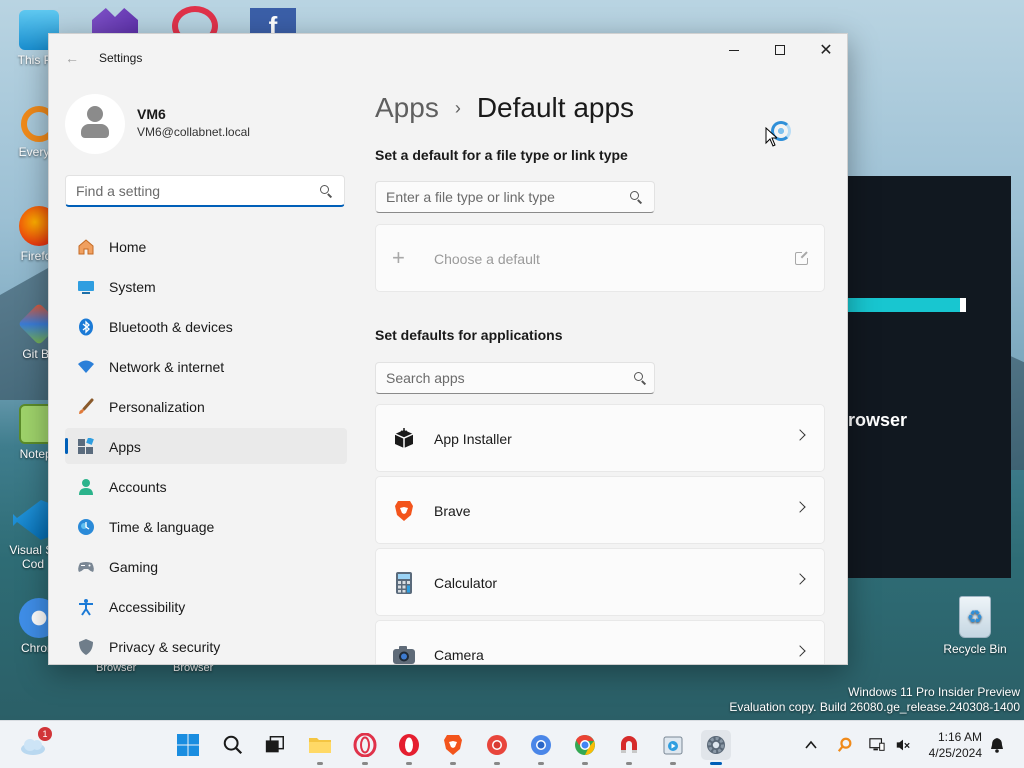  What do you see at coordinates (929, 377) in the screenshot?
I see `background-browser-window: rowser` at bounding box center [929, 377].